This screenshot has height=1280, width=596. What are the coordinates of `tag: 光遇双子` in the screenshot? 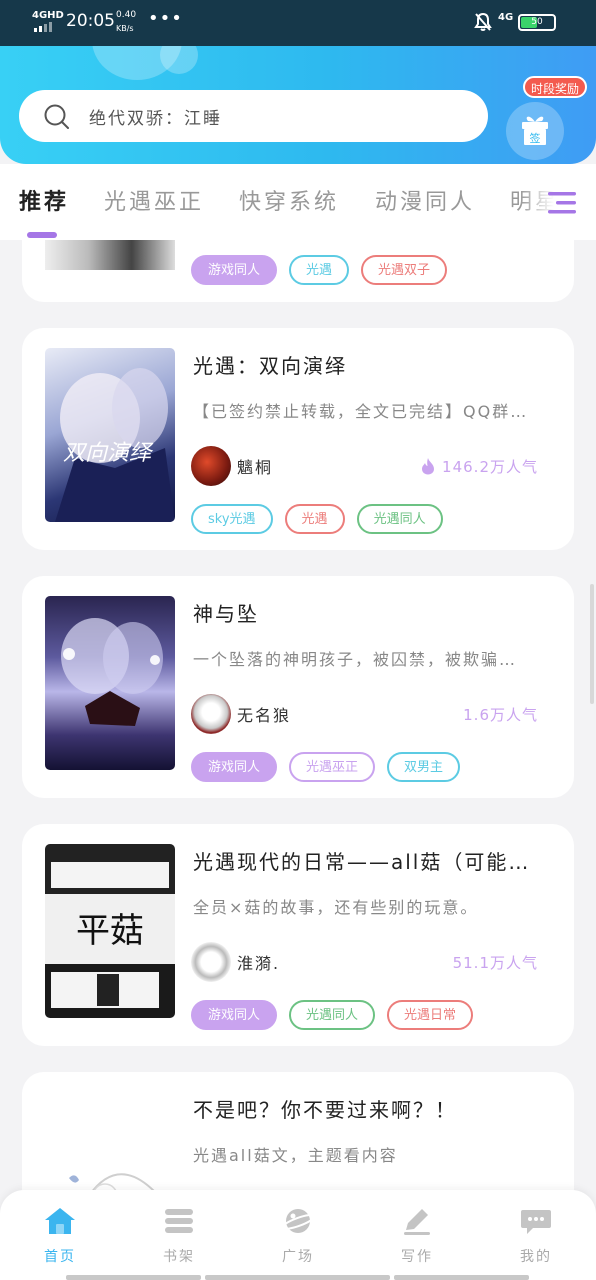 It's located at (404, 270).